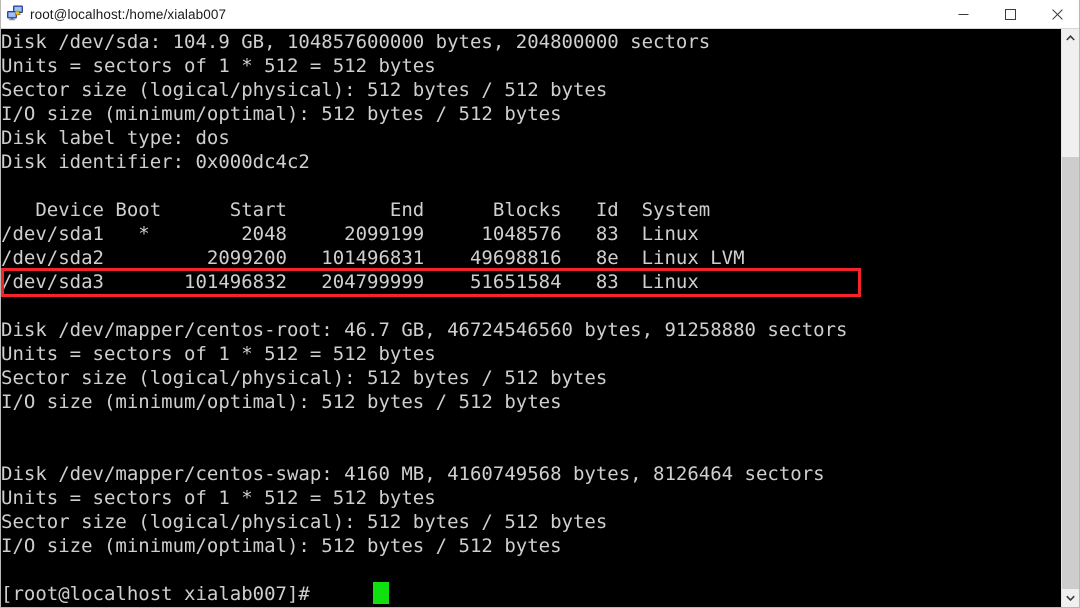 Image resolution: width=1080 pixels, height=608 pixels. Describe the element at coordinates (155, 162) in the screenshot. I see `terminal-line: Disk identifier: 0x000dc4c2` at that location.